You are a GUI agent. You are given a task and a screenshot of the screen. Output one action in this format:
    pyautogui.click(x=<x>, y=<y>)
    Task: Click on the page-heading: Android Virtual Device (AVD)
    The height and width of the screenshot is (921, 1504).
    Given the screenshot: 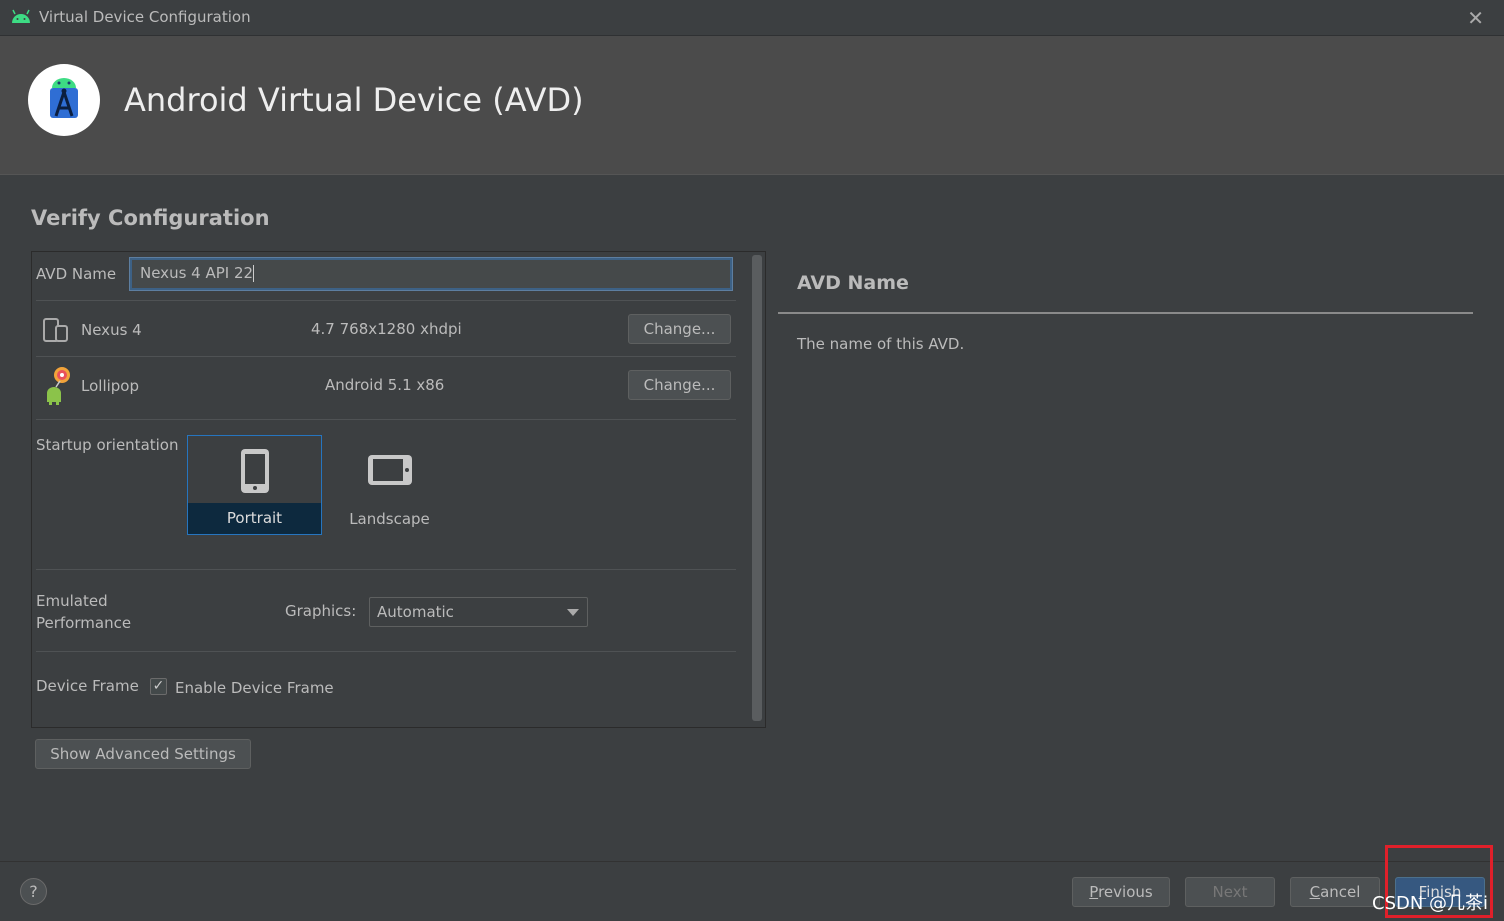 What is the action you would take?
    pyautogui.click(x=354, y=100)
    